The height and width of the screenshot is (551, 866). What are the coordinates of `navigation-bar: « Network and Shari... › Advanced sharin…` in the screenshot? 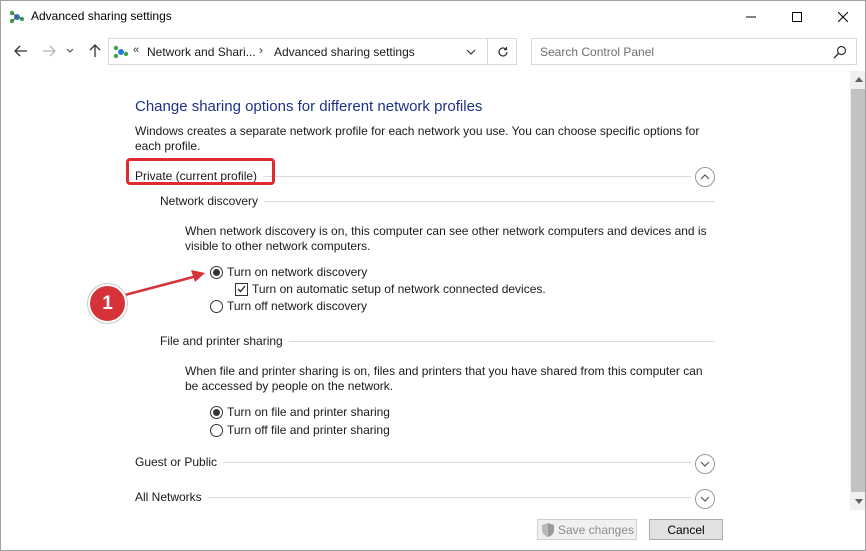 It's located at (433, 52).